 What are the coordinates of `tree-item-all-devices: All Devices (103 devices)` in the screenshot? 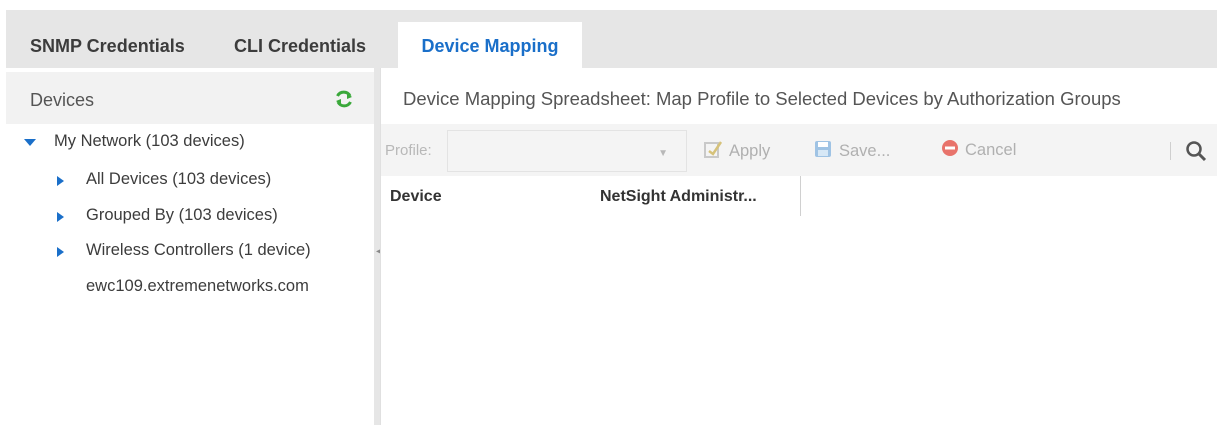 It's located at (163, 179).